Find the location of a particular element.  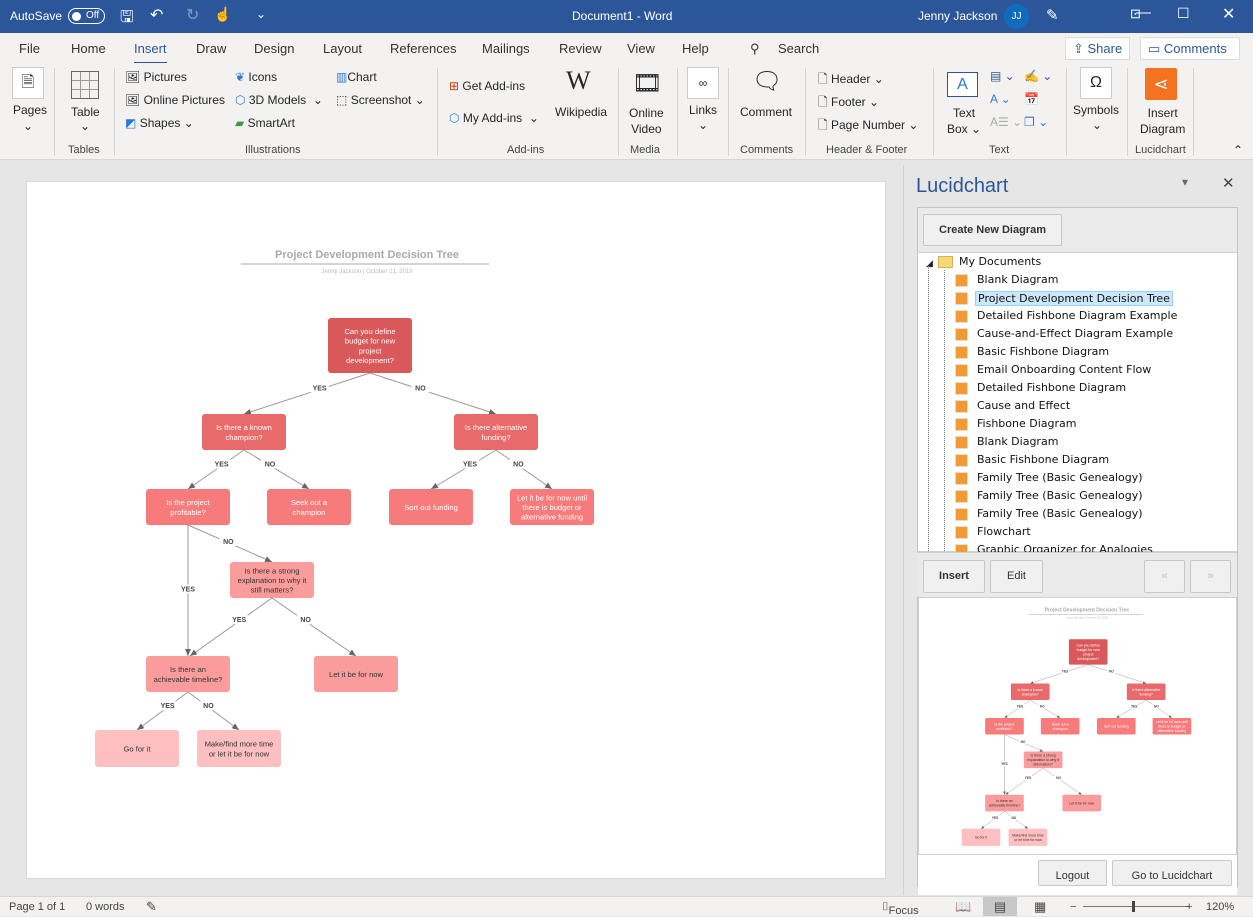

my-addins-button: ⬡ My Add-ins ⌄ is located at coordinates (494, 118).